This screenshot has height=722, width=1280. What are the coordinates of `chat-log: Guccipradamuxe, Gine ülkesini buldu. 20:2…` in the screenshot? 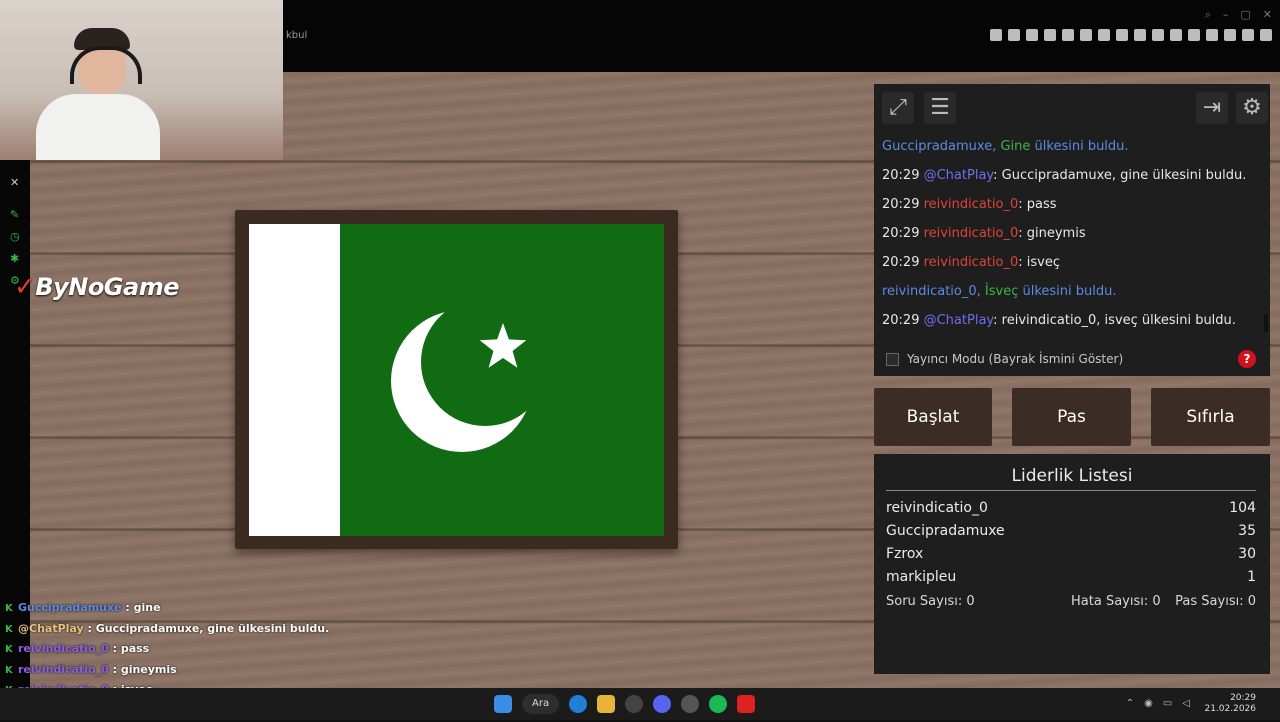 It's located at (1072, 236).